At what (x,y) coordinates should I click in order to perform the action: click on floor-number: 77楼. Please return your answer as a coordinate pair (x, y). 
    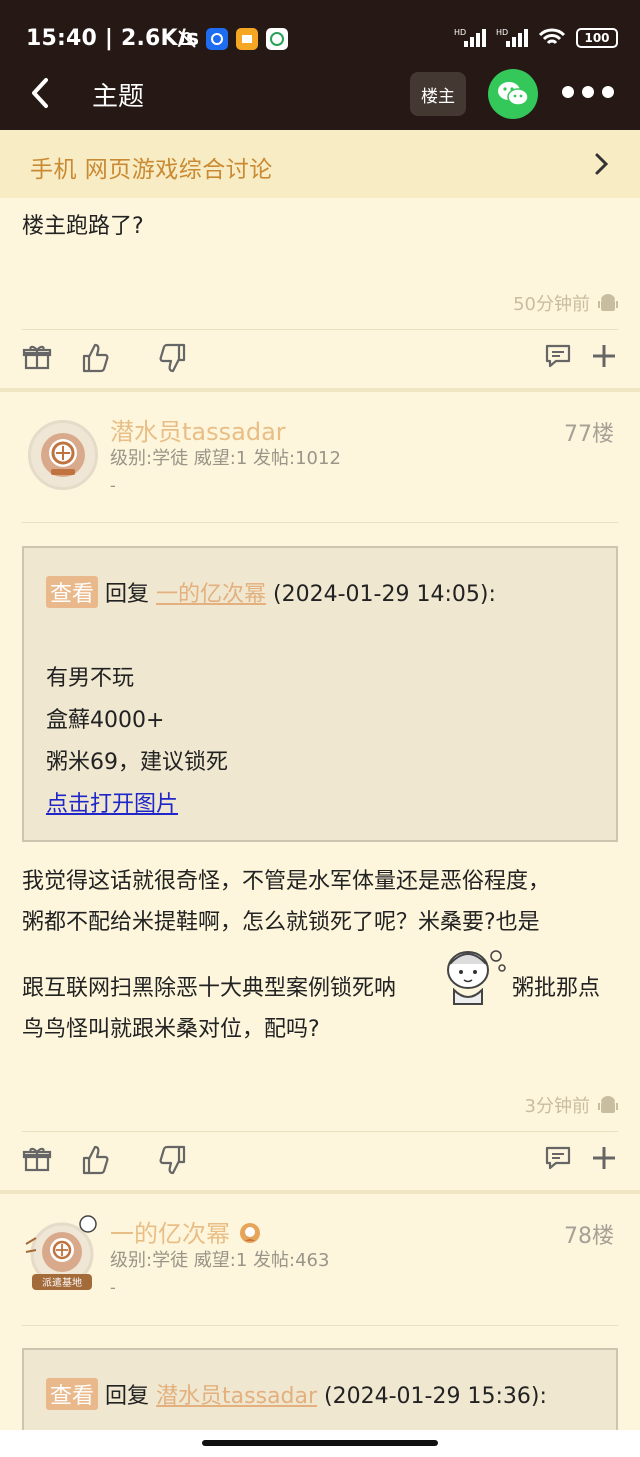
    Looking at the image, I should click on (589, 434).